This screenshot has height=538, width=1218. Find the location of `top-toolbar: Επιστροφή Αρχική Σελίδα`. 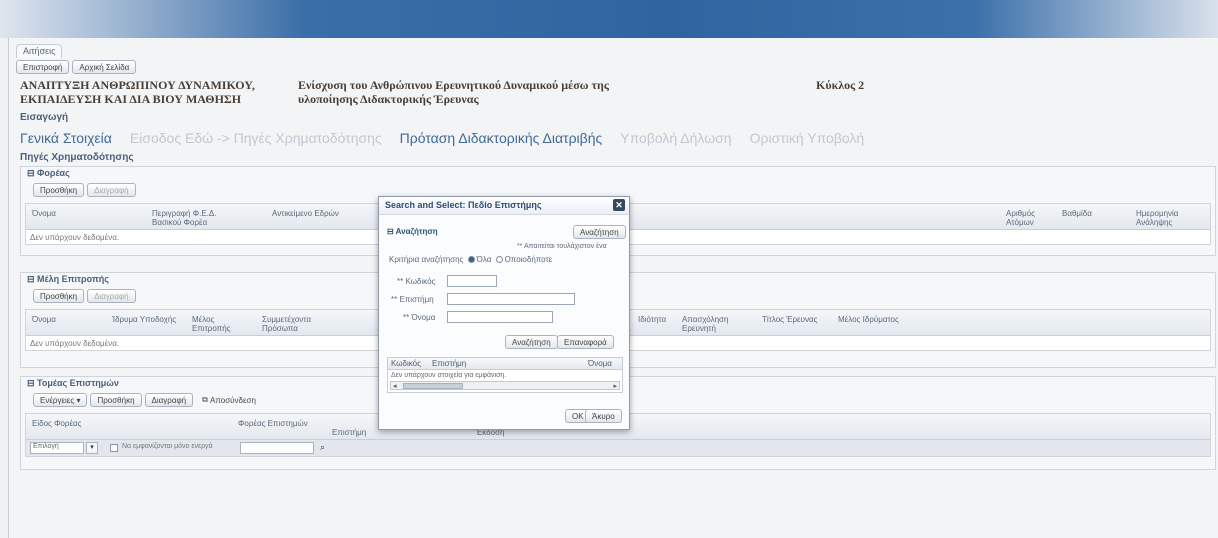

top-toolbar: Επιστροφή Αρχική Σελίδα is located at coordinates (76, 67).